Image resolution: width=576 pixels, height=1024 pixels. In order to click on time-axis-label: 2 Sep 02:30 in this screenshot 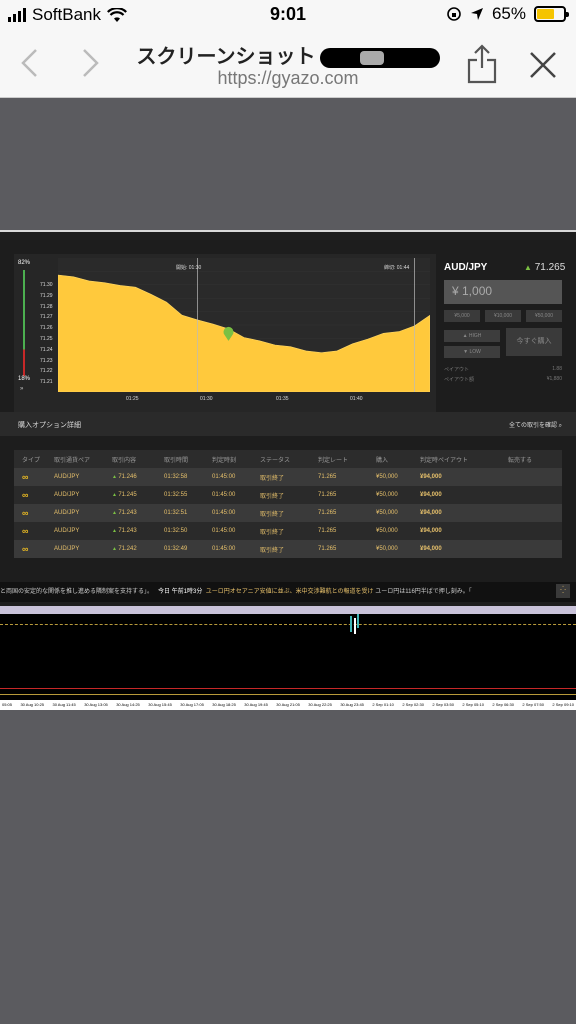, I will do `click(413, 704)`.